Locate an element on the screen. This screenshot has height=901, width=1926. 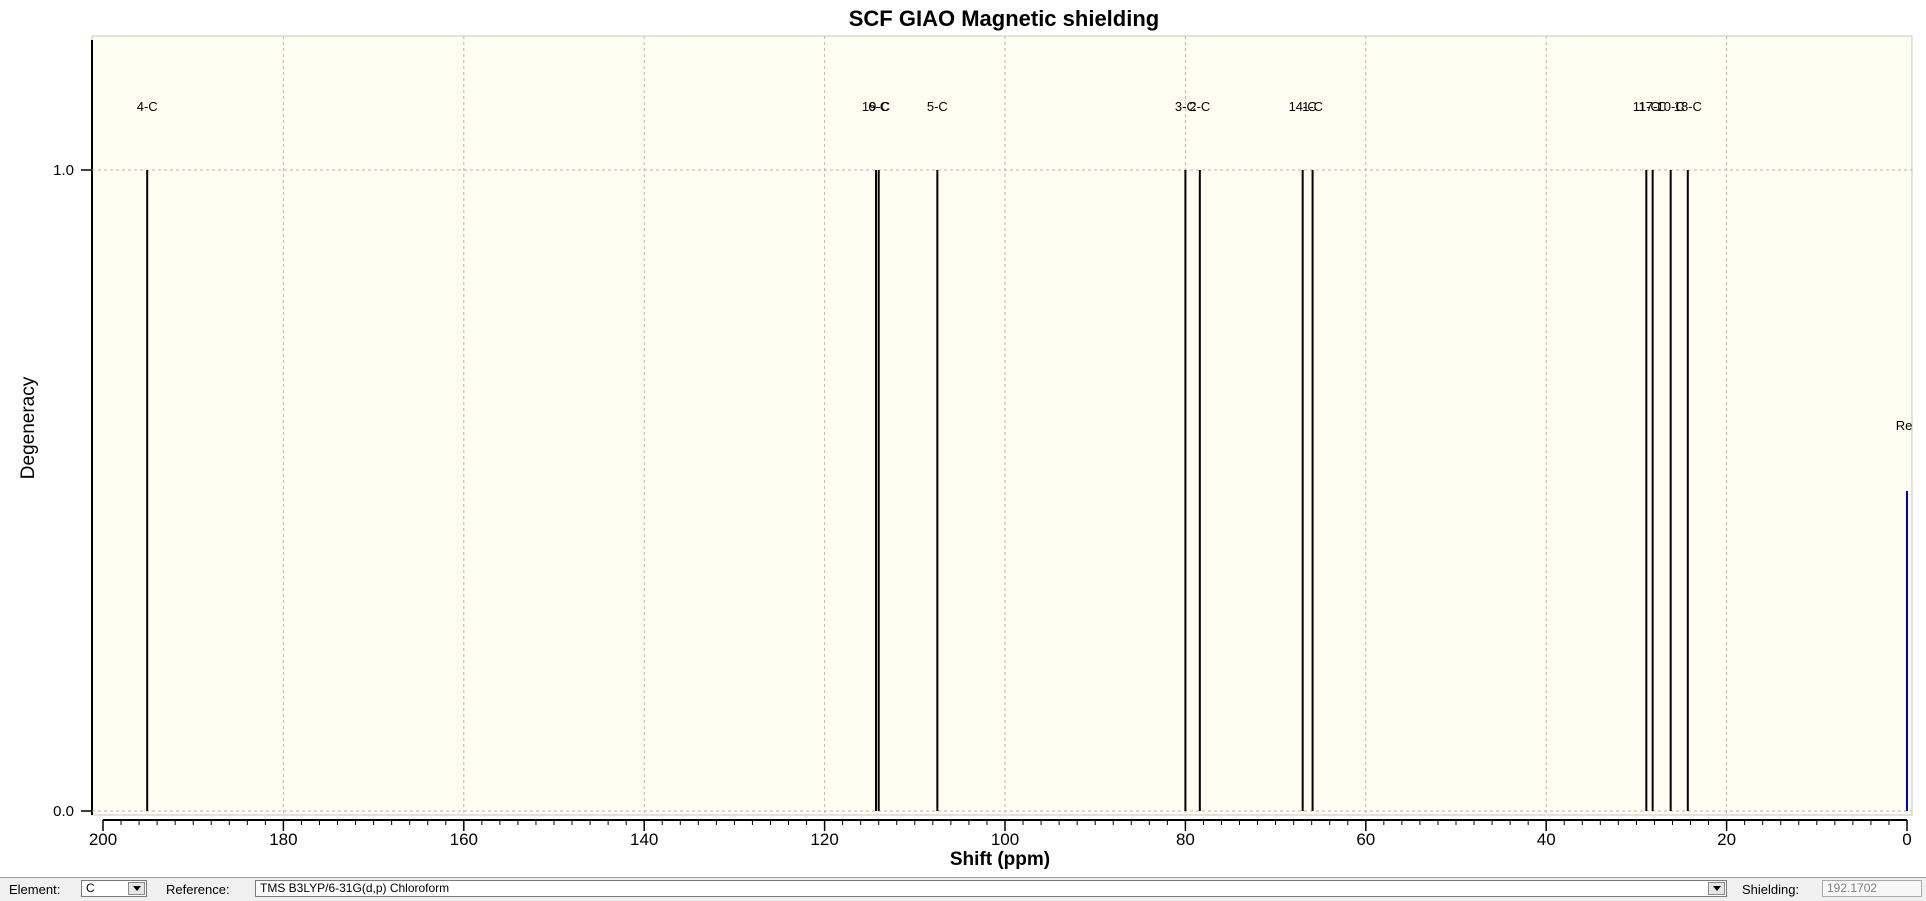
reference-select-value: TMS B3LYP/6-31G(d,p) Chloroform is located at coordinates (355, 888).